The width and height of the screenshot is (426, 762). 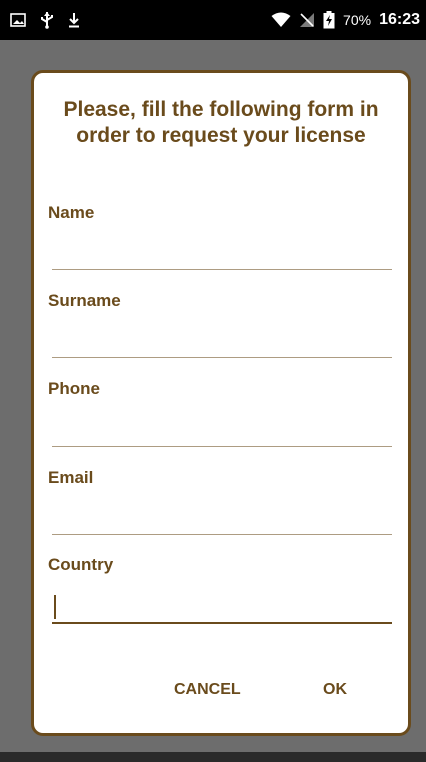 I want to click on wifi-icon, so click(x=281, y=20).